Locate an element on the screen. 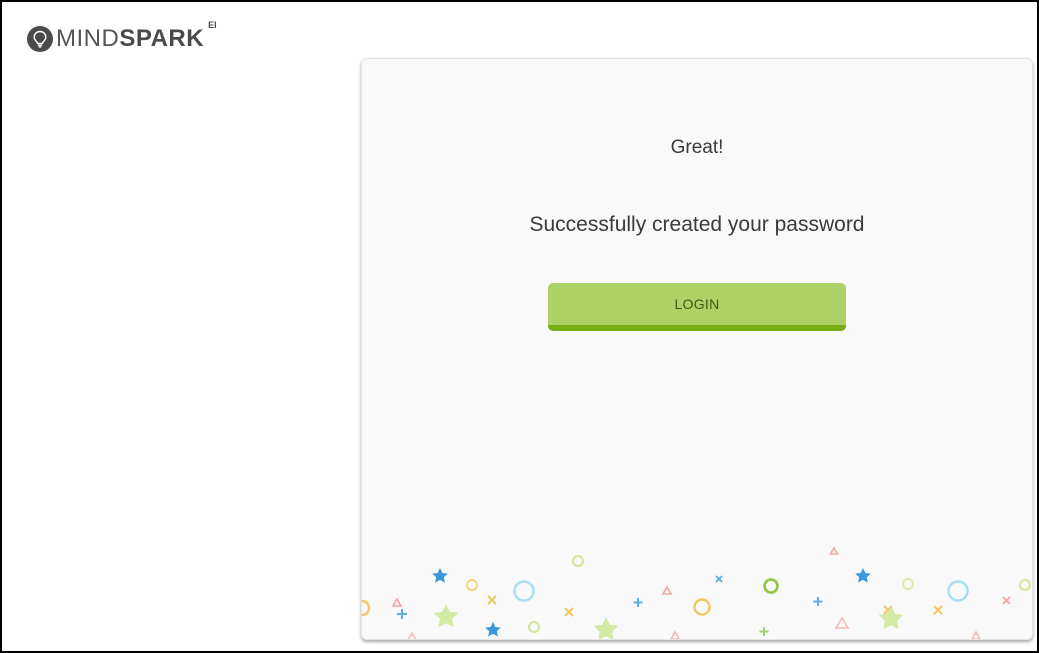  login-button: LOGIN is located at coordinates (697, 307).